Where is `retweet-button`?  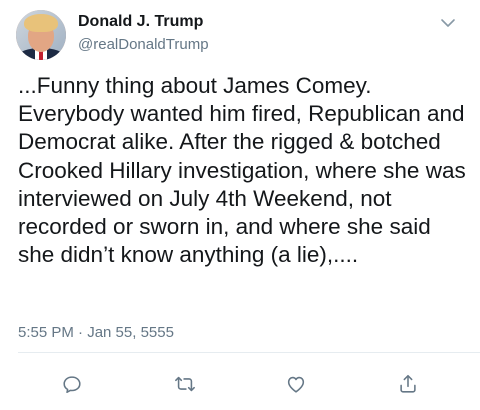 retweet-button is located at coordinates (185, 384).